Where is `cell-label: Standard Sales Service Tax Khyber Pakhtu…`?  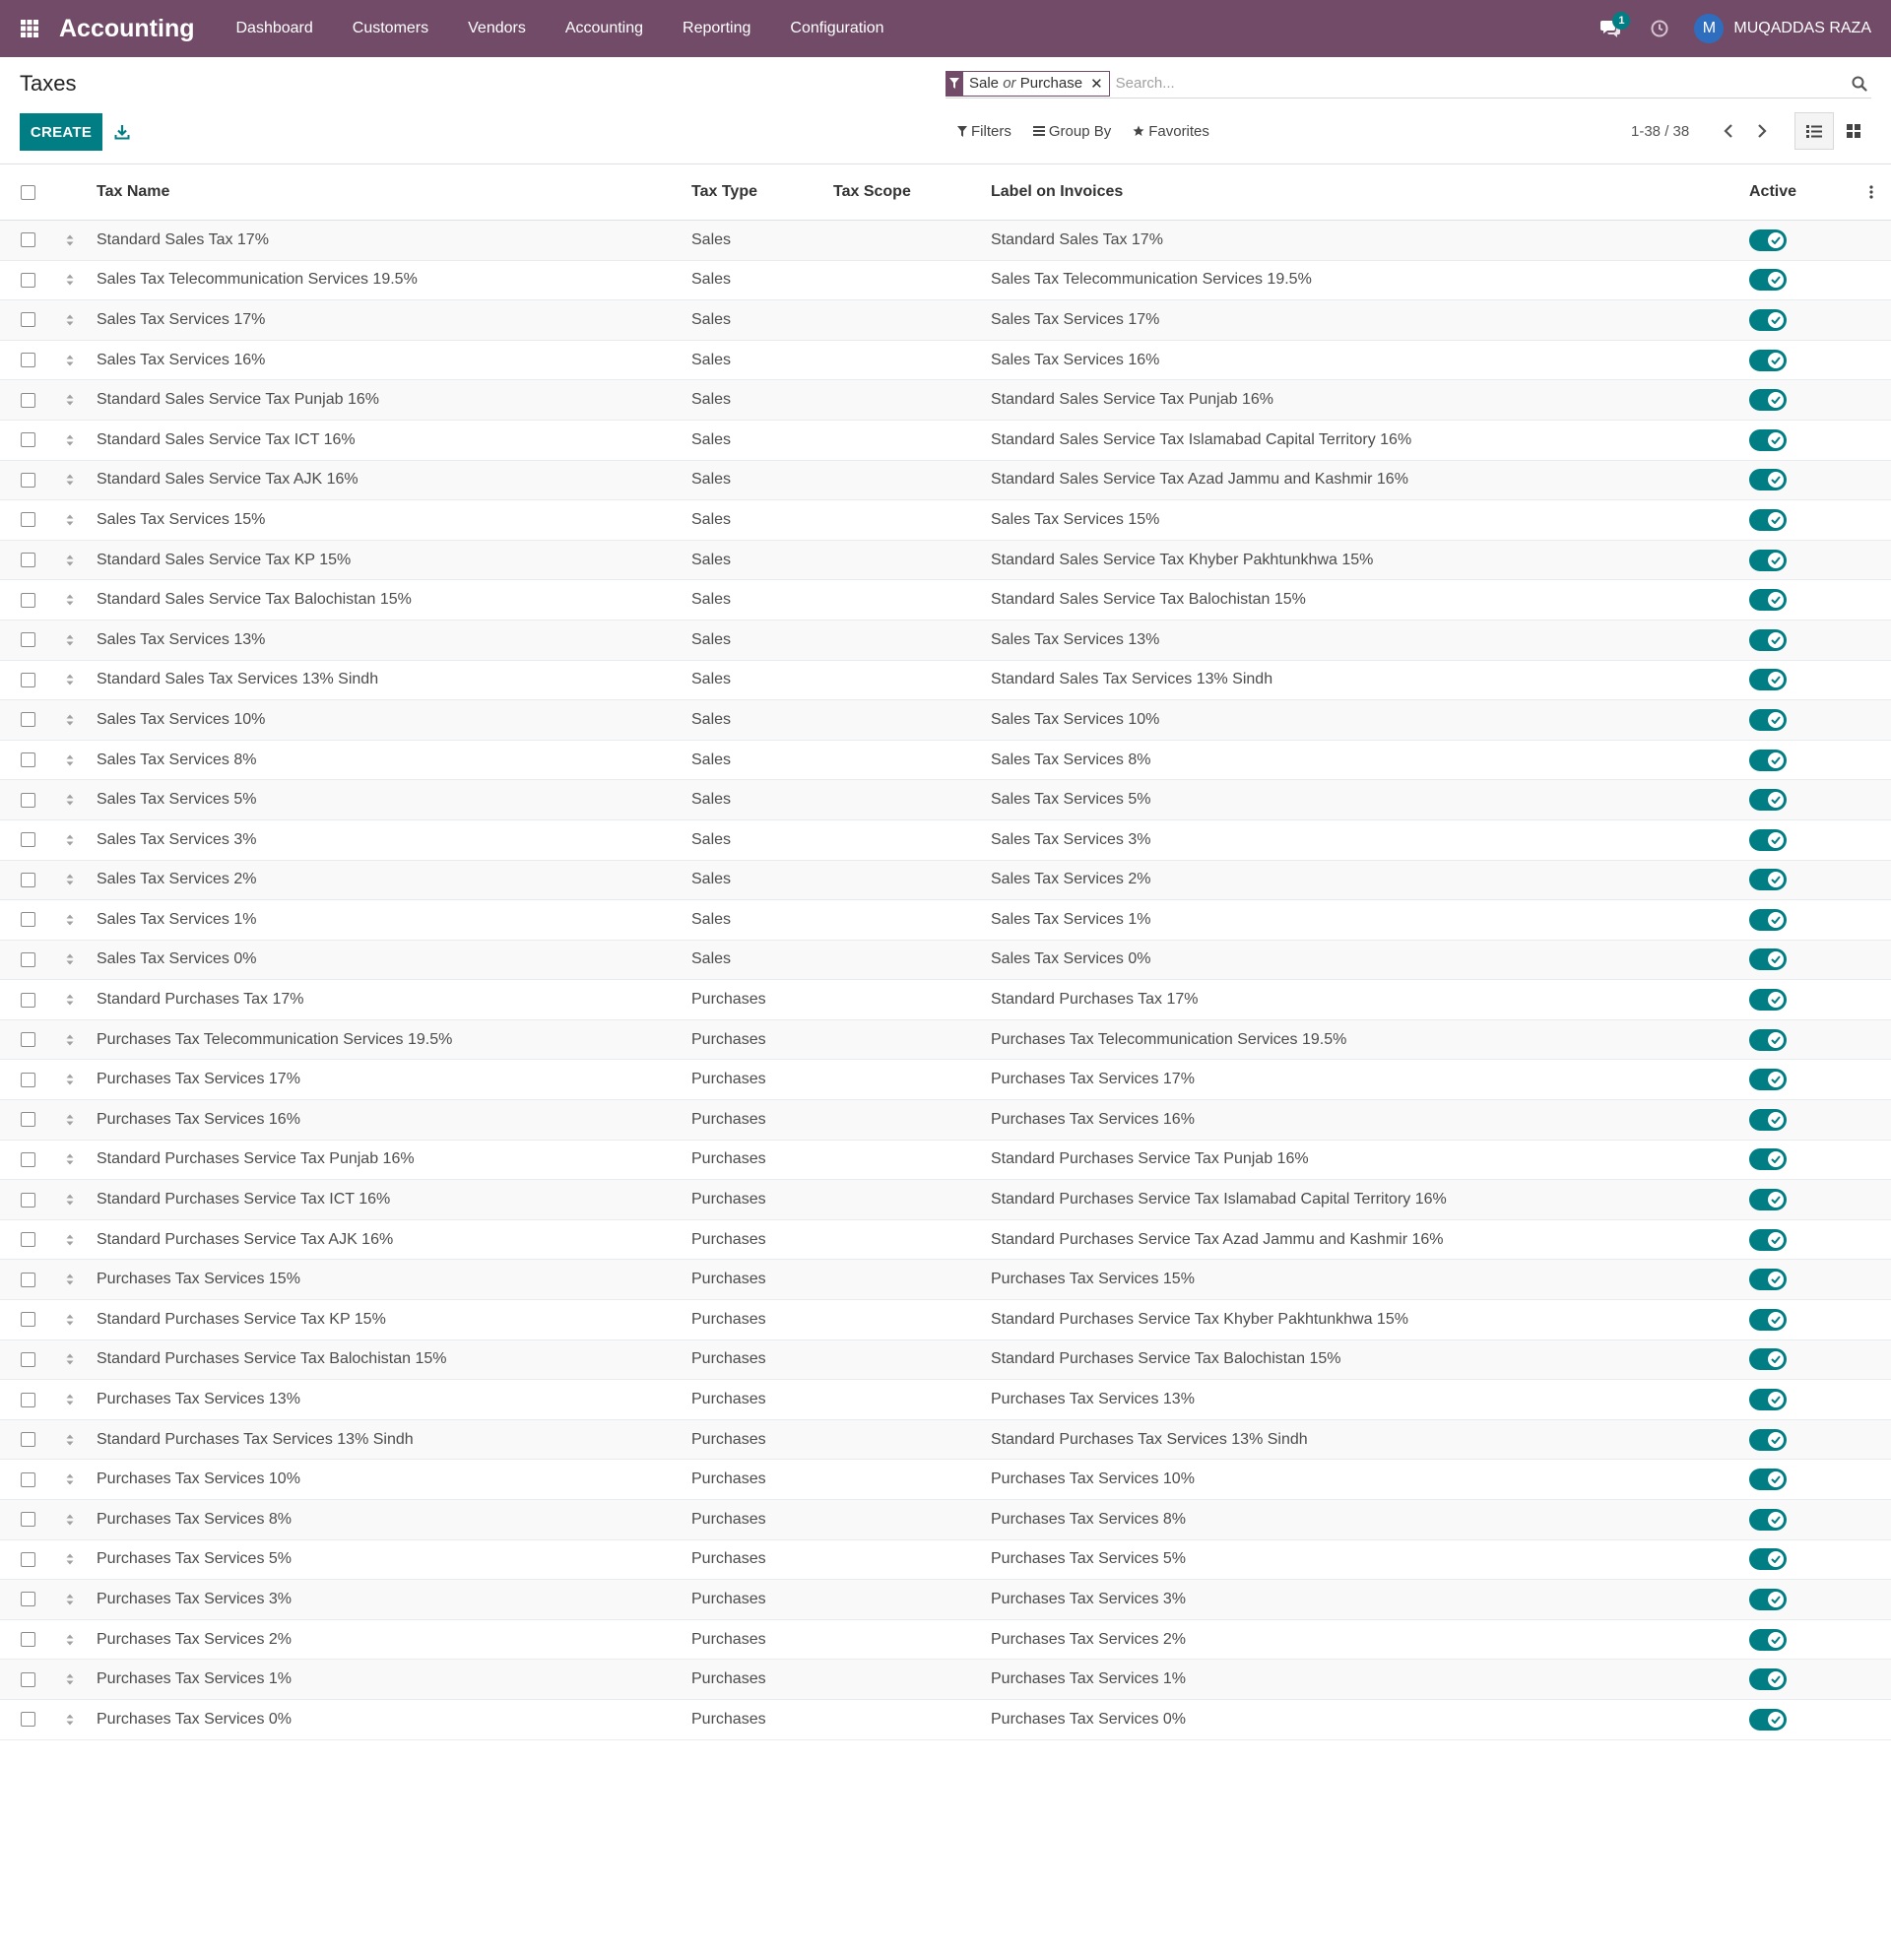
cell-label: Standard Sales Service Tax Khyber Pakhtu… is located at coordinates (1364, 561).